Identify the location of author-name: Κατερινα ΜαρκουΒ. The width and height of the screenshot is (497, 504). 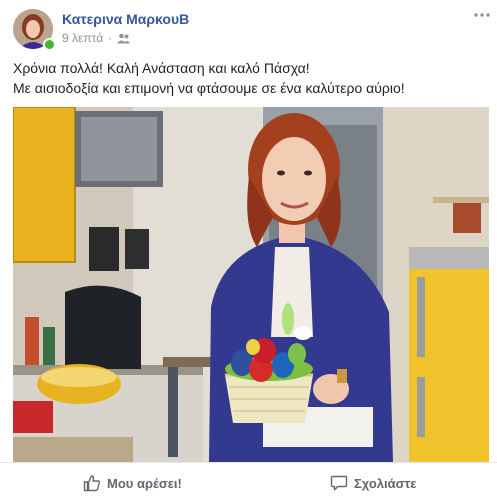
(125, 19).